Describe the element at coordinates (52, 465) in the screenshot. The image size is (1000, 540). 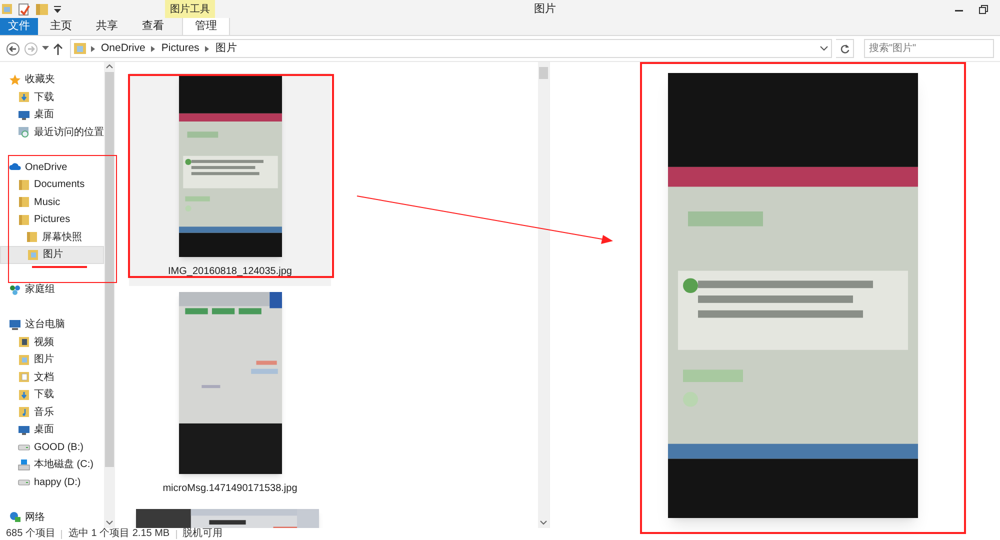
I see `nav-item: 本地磁盘 (C:)` at that location.